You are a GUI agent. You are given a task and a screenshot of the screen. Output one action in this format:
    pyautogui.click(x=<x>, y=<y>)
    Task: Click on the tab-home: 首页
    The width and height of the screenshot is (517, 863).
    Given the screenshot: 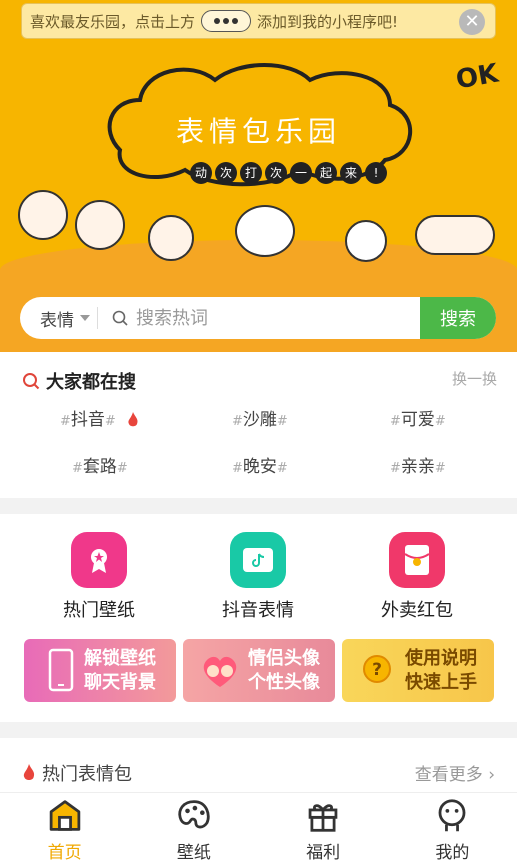 What is the action you would take?
    pyautogui.click(x=64, y=828)
    